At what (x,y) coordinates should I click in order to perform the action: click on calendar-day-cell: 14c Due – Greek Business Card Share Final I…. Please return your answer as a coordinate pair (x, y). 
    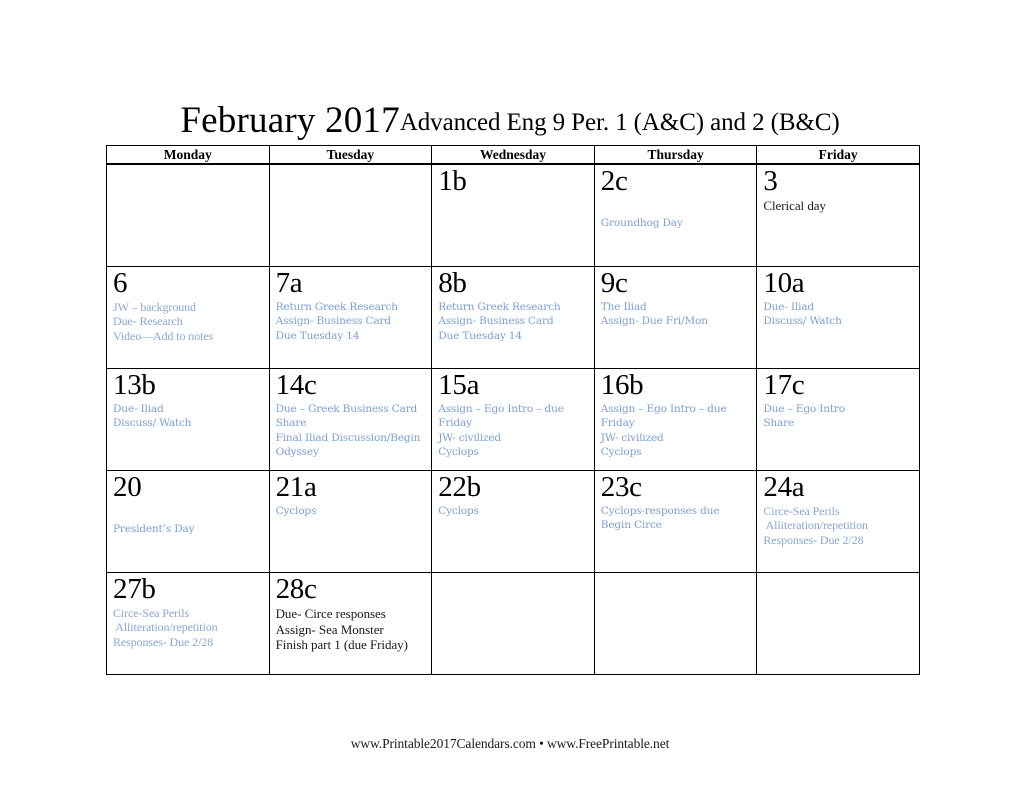
    Looking at the image, I should click on (350, 419).